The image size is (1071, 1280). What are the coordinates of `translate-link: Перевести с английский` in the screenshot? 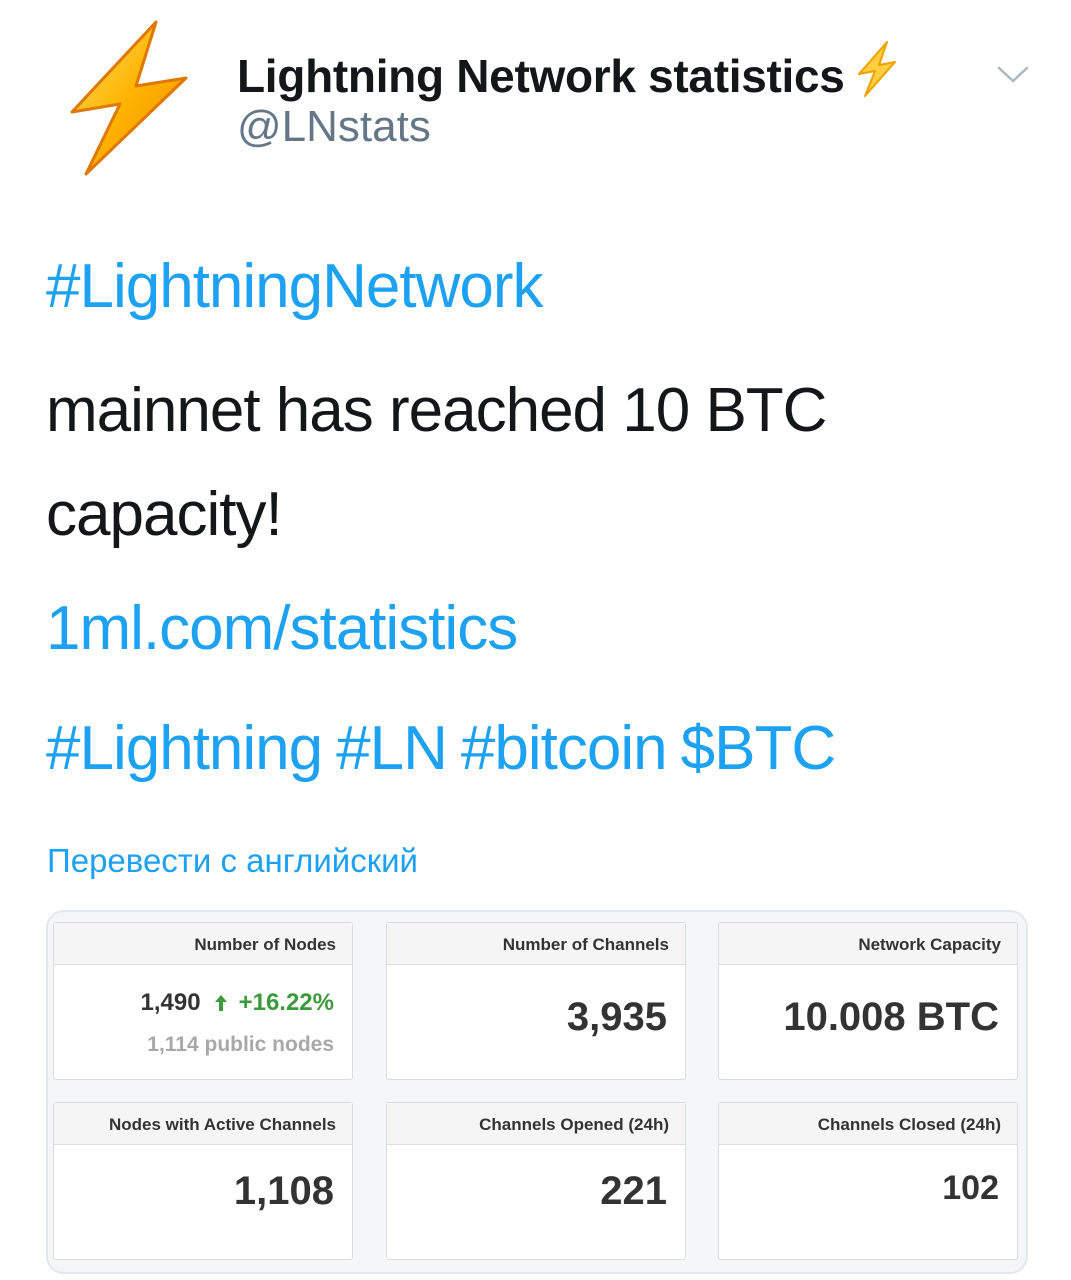 It's located at (232, 861).